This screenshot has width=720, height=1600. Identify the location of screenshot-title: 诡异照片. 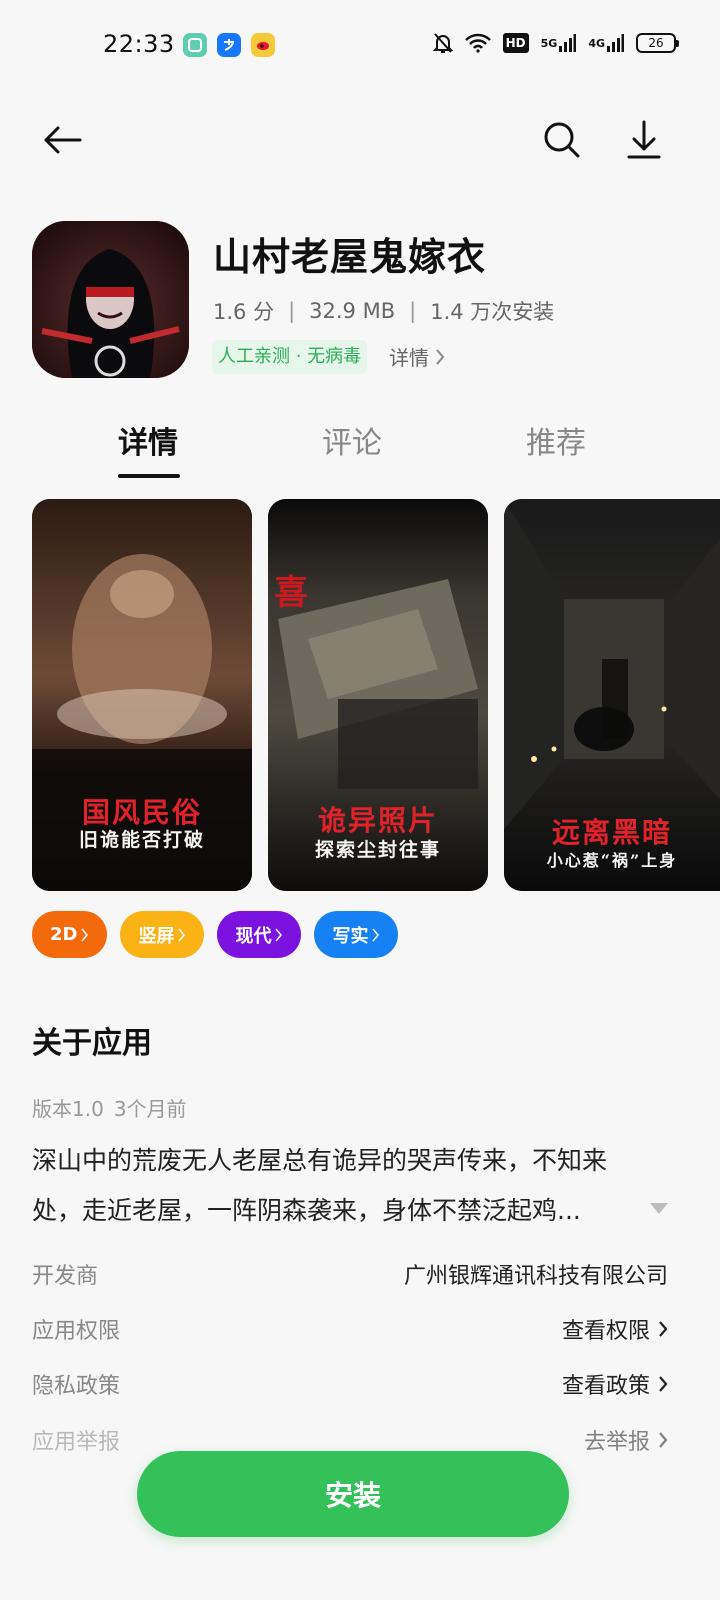
(377, 820).